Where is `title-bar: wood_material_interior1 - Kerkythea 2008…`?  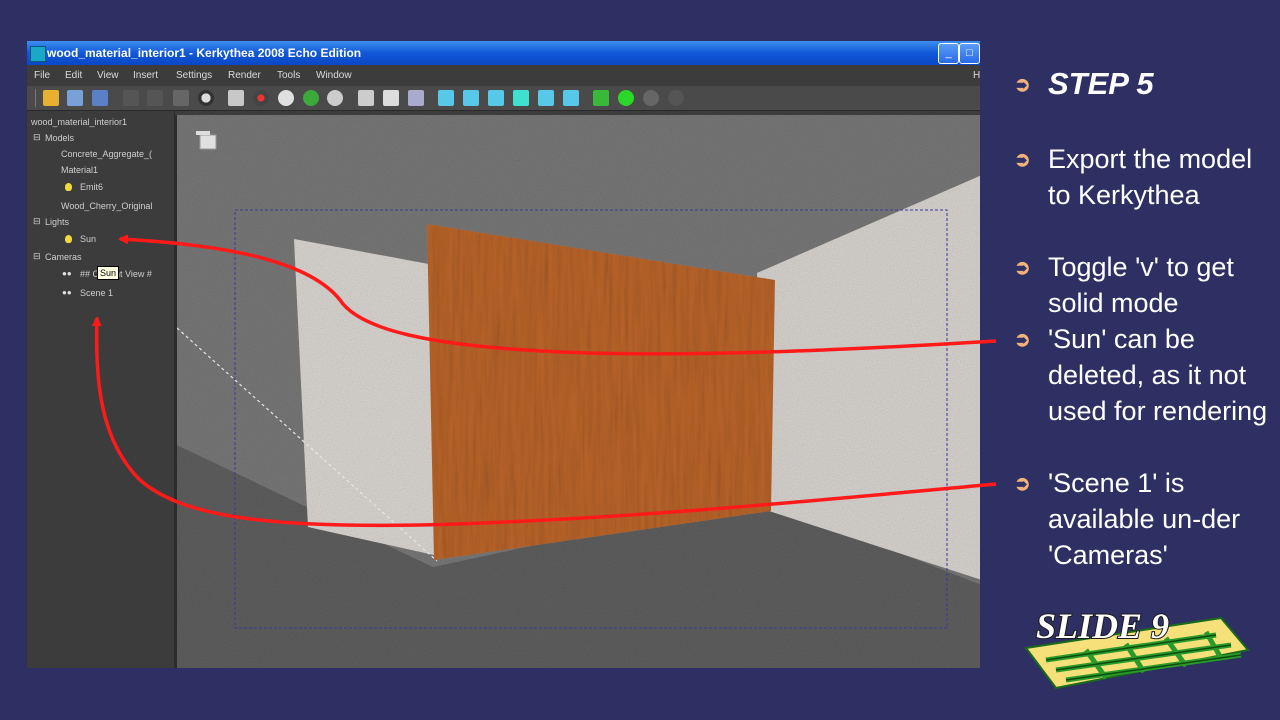
title-bar: wood_material_interior1 - Kerkythea 2008… is located at coordinates (503, 53).